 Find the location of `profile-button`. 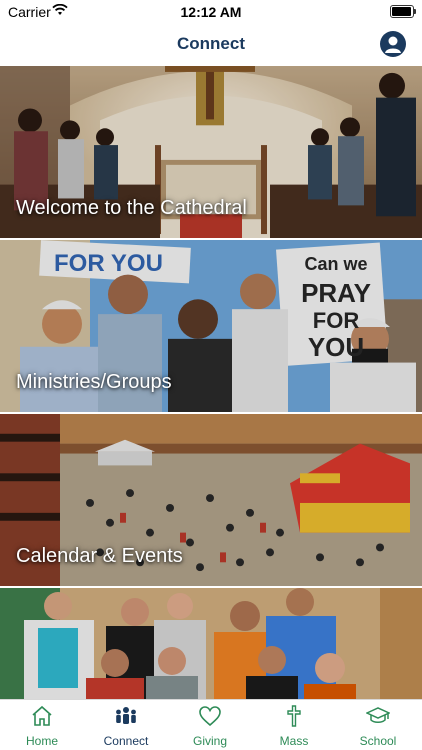

profile-button is located at coordinates (393, 44).